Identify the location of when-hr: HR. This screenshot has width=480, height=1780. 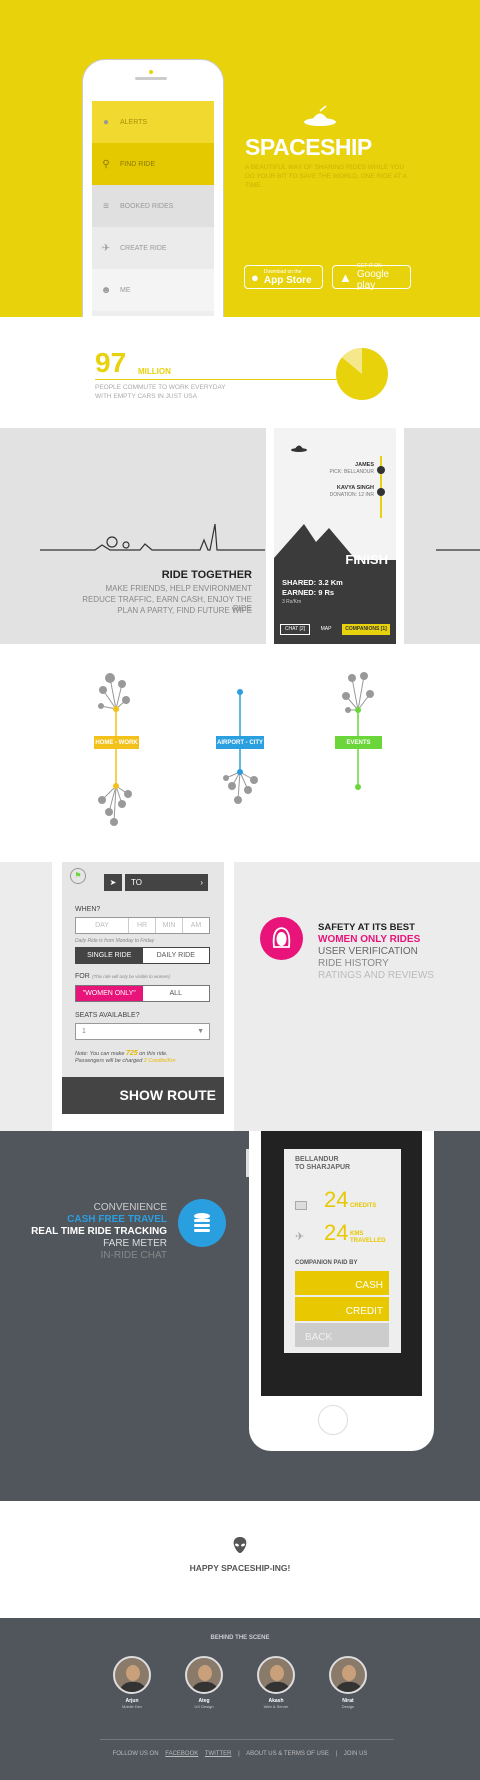
(142, 925).